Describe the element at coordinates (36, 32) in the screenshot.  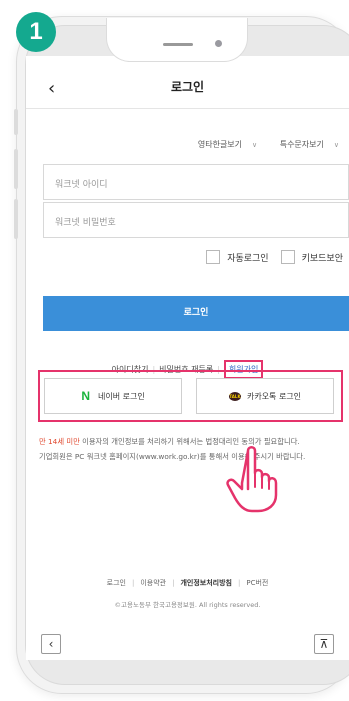
I see `step-number-badge: 1` at that location.